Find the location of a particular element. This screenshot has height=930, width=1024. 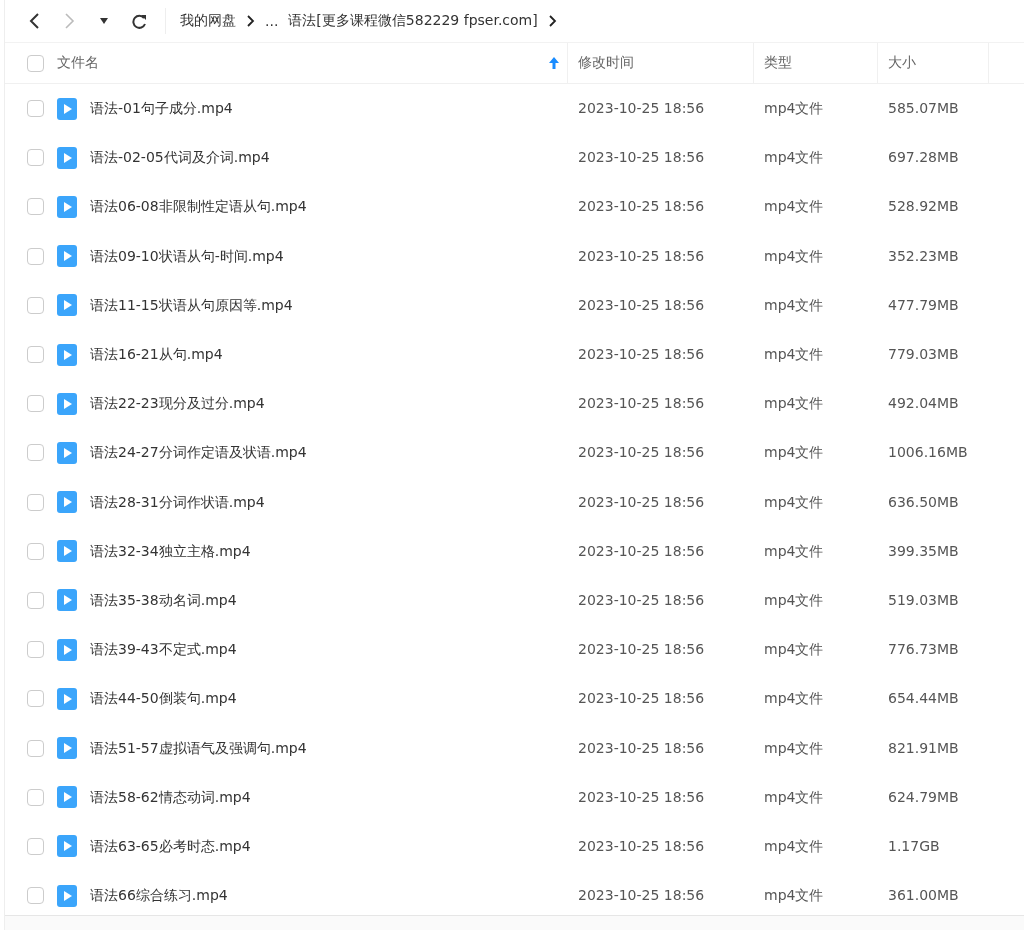

file-name: 语法51-57虚拟语气及强调句.mp4 is located at coordinates (198, 748).